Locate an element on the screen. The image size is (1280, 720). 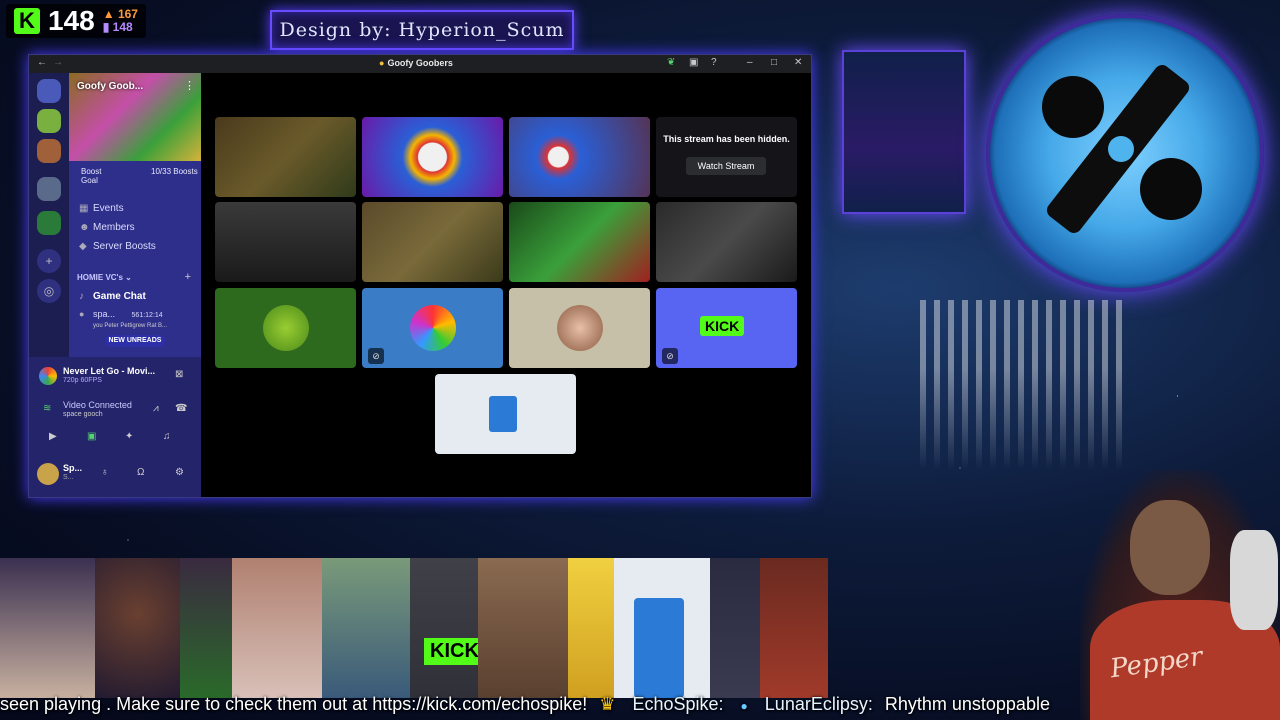
avatar-tile-pepe is located at coordinates (285, 328).